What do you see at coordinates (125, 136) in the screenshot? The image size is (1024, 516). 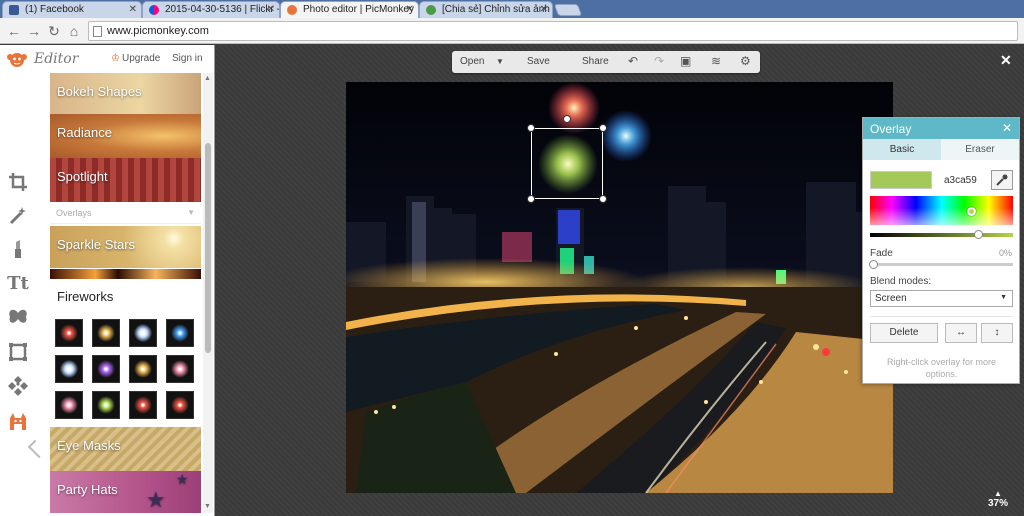 I see `category-radiance: Radiance` at bounding box center [125, 136].